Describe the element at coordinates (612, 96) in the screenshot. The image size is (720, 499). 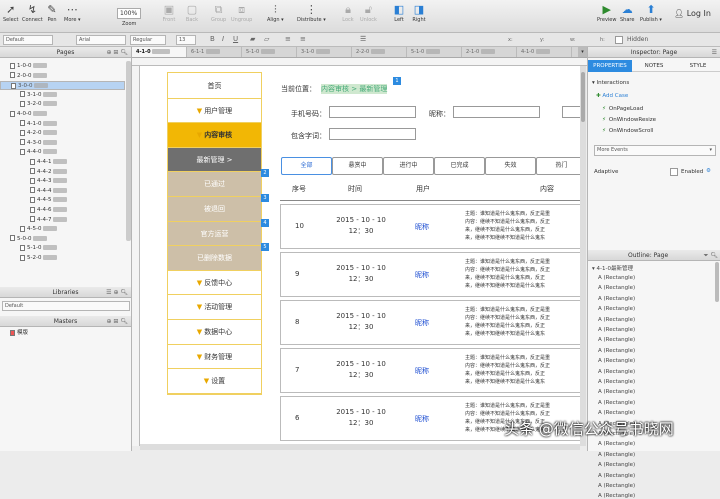
I see `add-case-link: ✚ Add Case` at that location.